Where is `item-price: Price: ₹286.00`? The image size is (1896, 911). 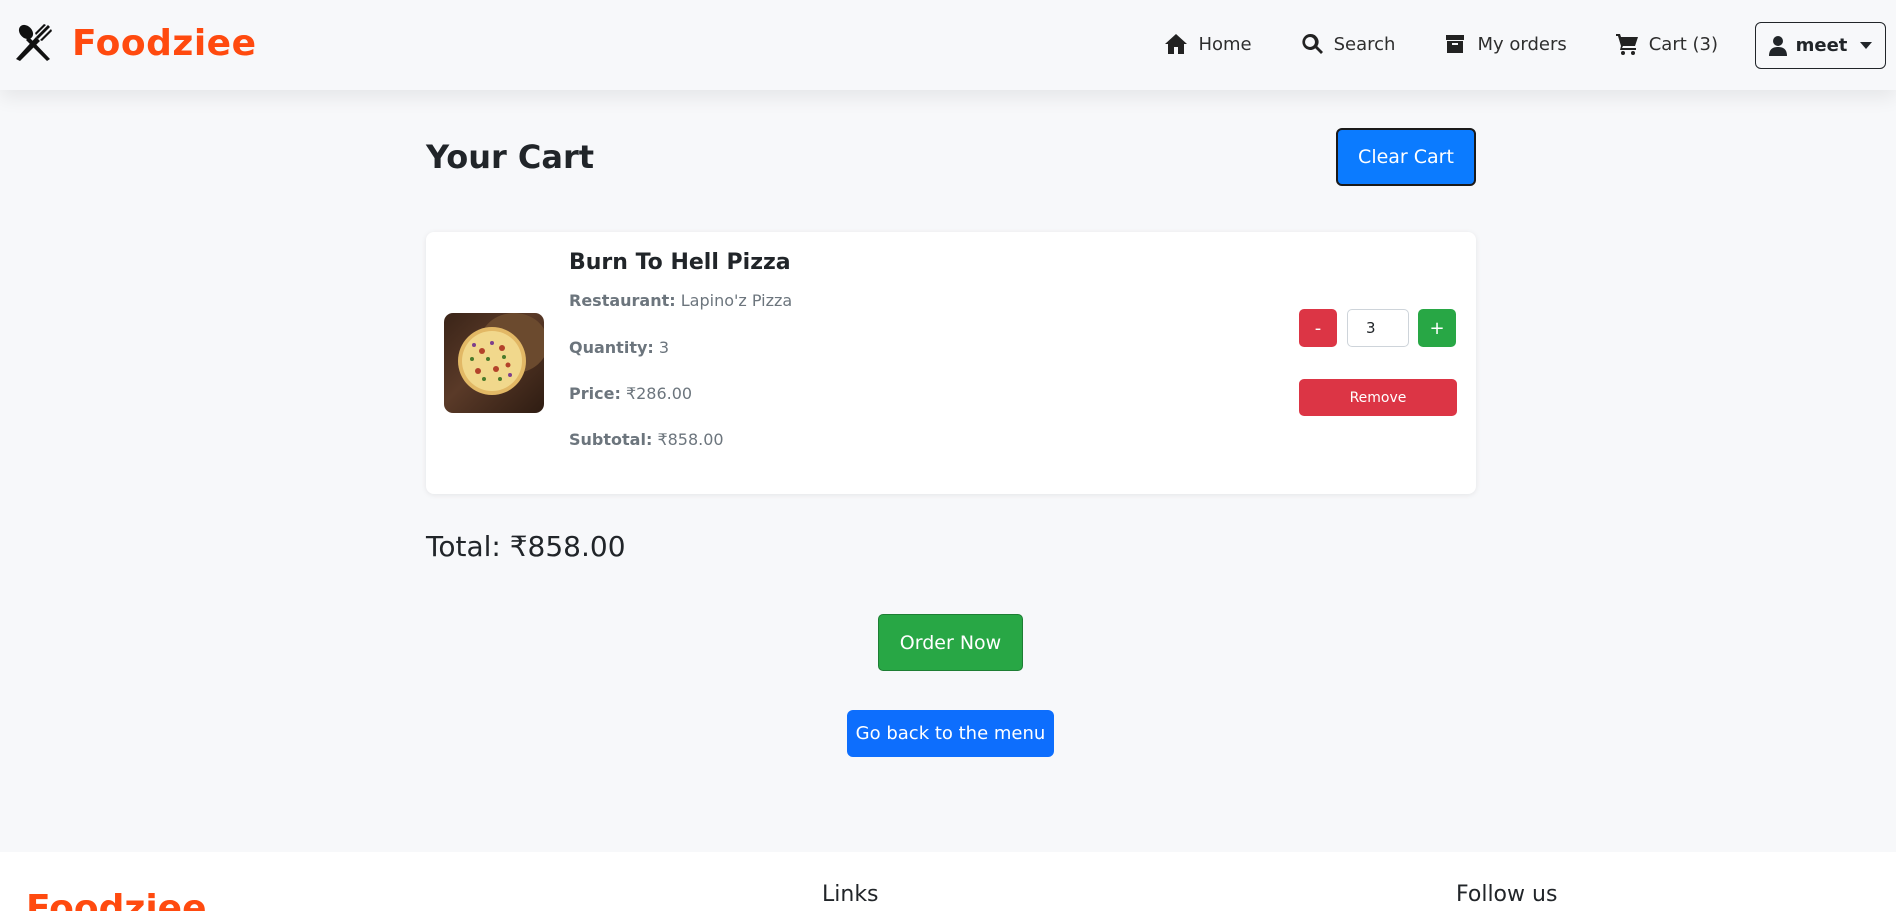 item-price: Price: ₹286.00 is located at coordinates (630, 393).